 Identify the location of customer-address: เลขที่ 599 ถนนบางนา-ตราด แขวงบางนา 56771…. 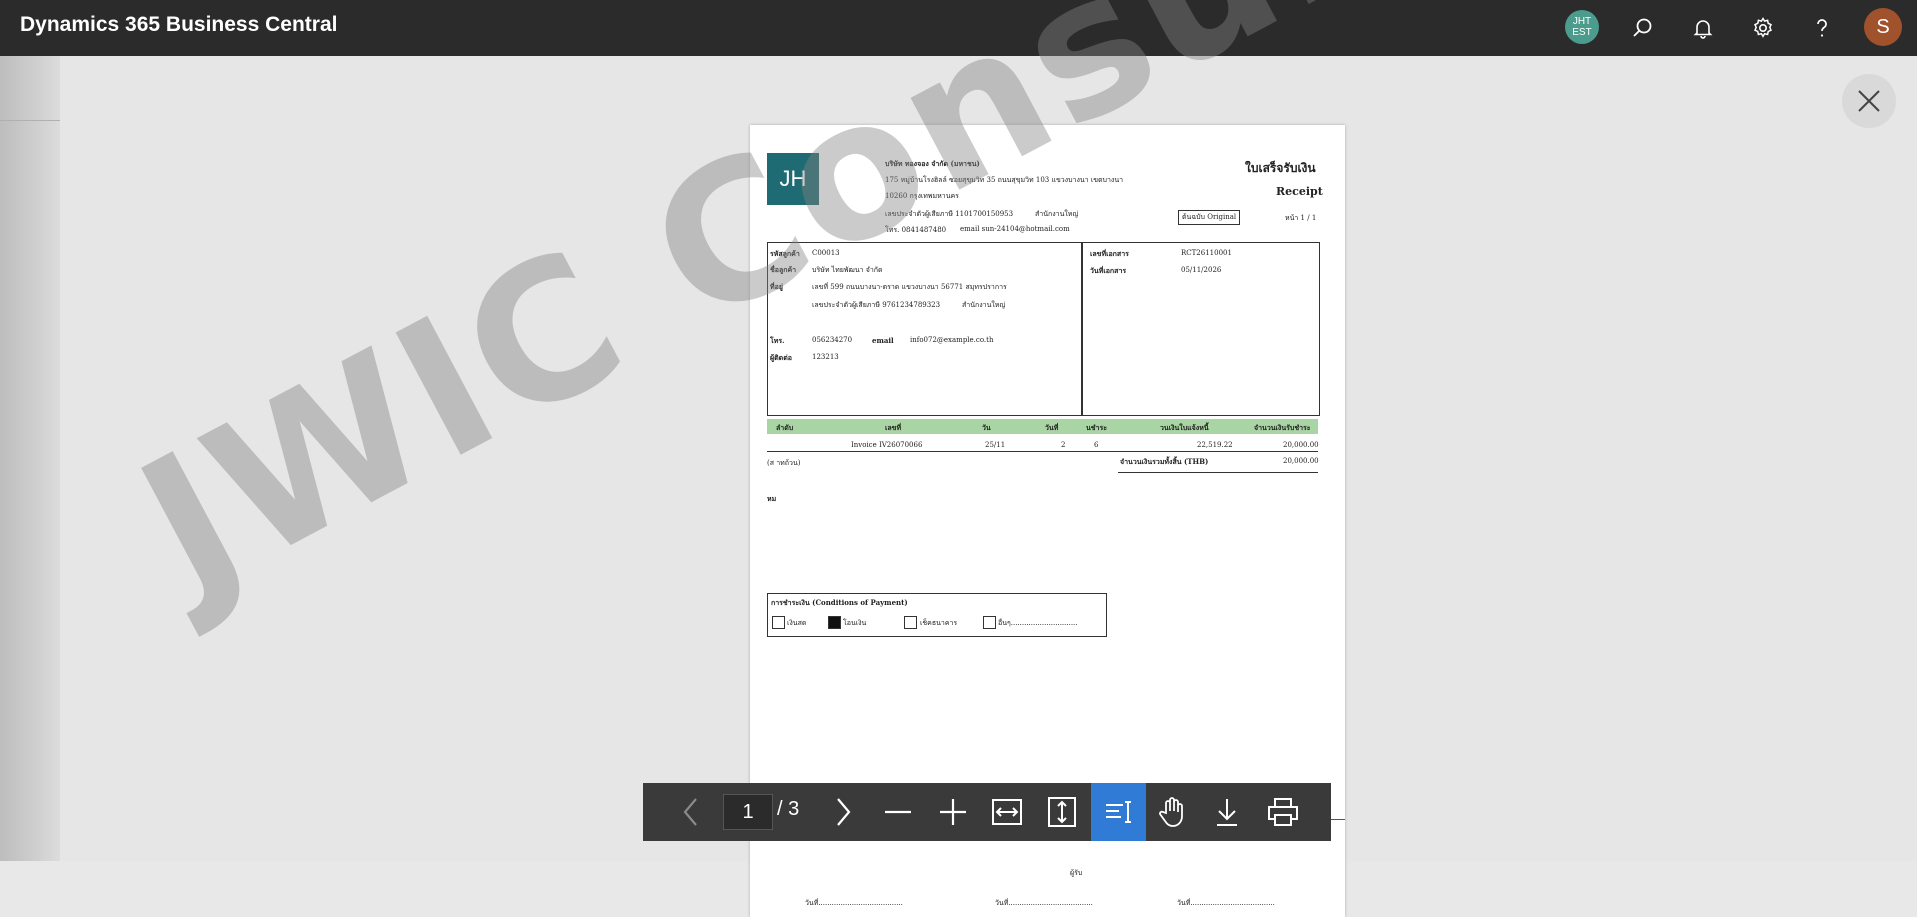
(909, 287).